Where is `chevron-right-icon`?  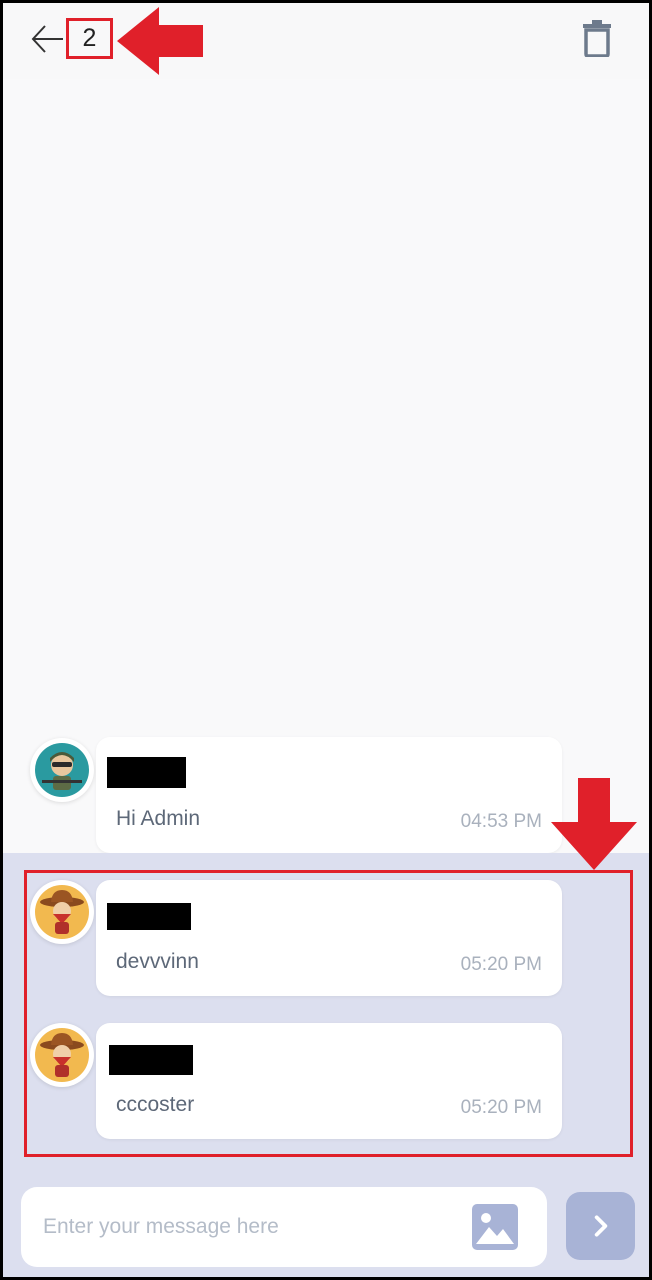 chevron-right-icon is located at coordinates (600, 1226).